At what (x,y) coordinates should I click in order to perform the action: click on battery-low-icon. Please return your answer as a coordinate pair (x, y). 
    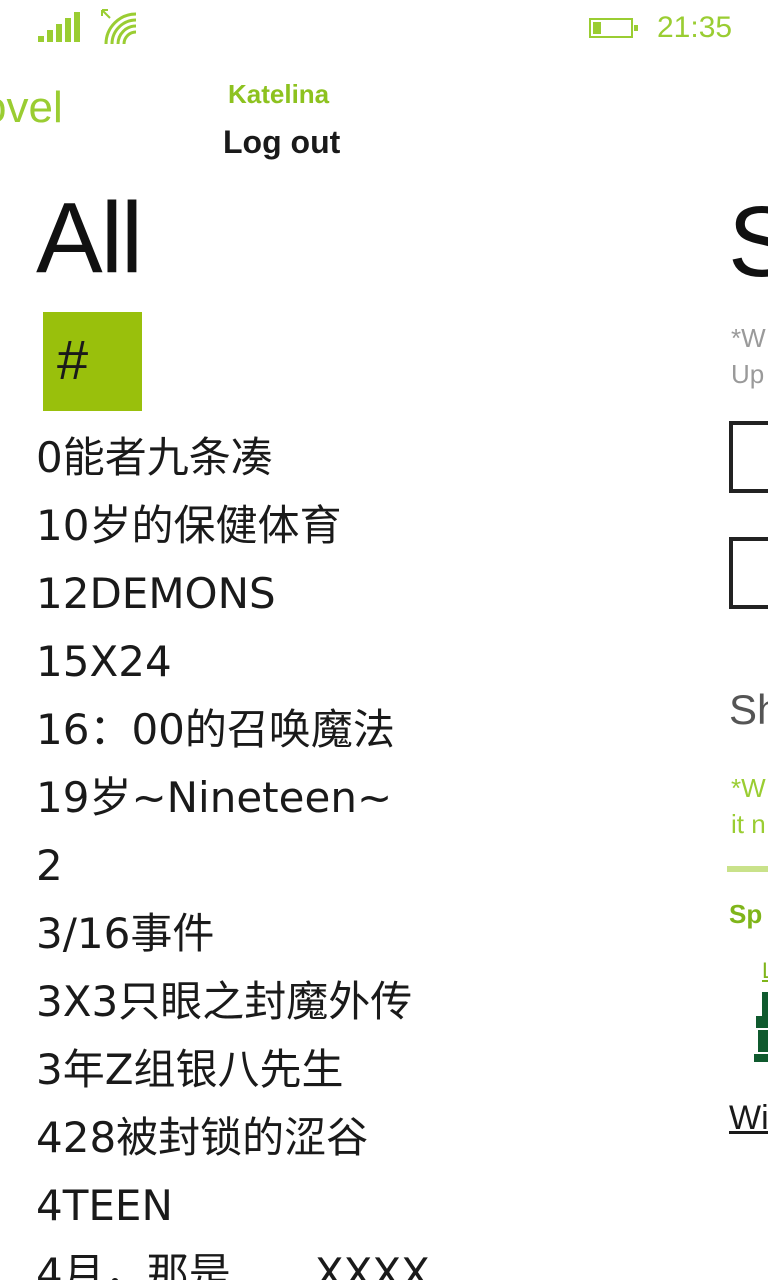
    Looking at the image, I should click on (613, 28).